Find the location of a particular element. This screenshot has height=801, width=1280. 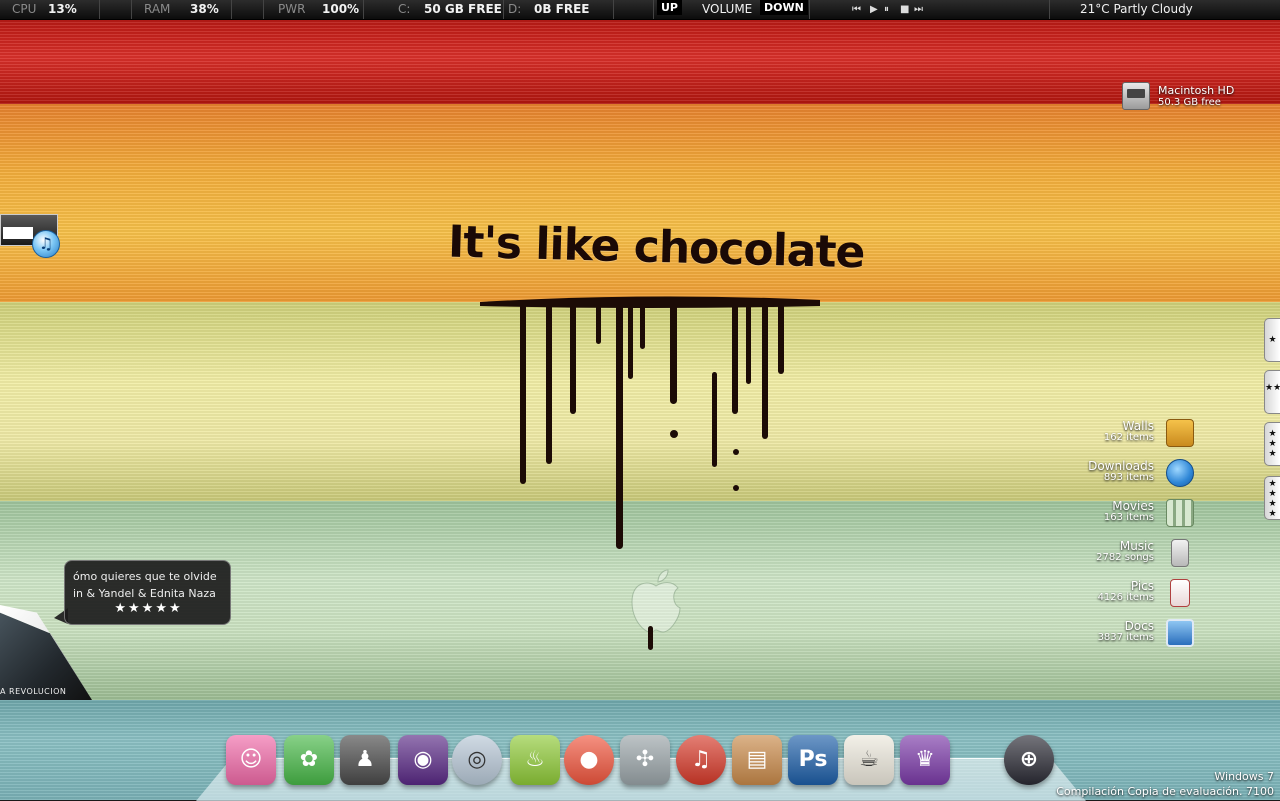

bottles-icon is located at coordinates (1180, 513).